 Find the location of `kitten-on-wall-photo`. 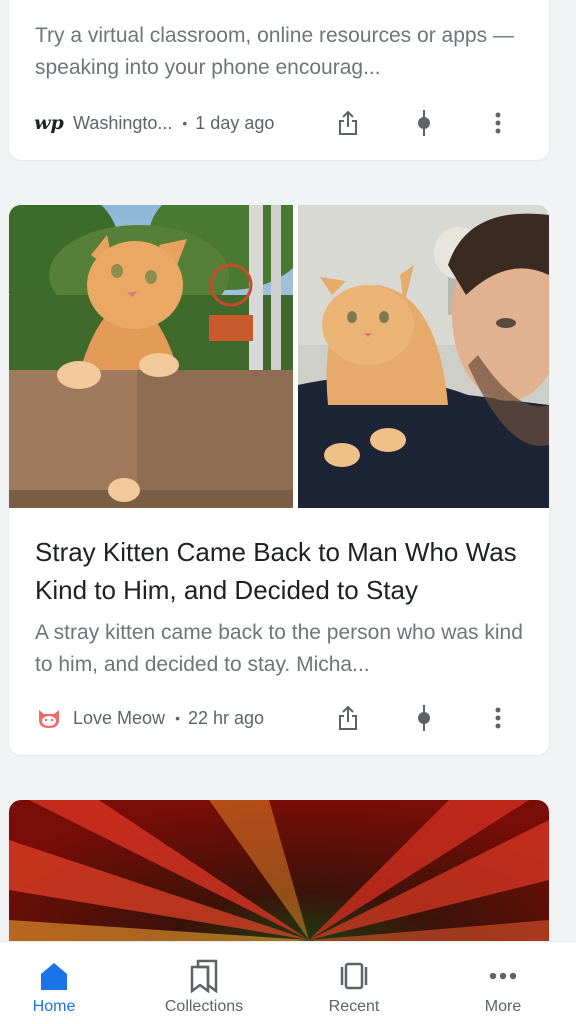

kitten-on-wall-photo is located at coordinates (151, 356).